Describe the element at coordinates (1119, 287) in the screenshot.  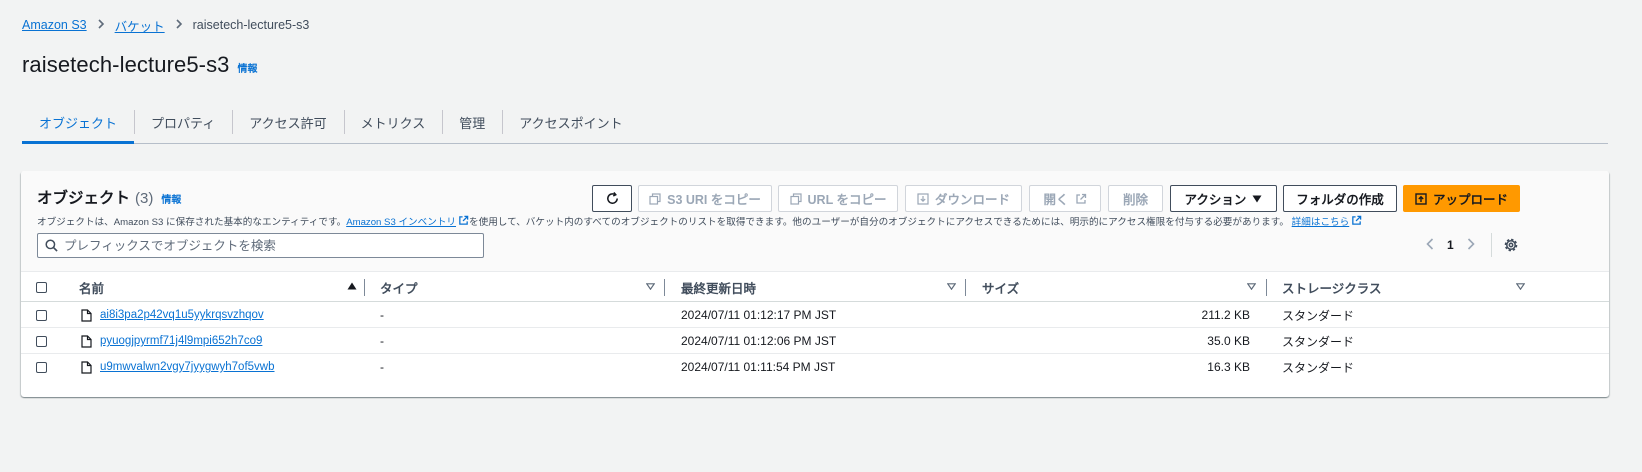
I see `column-header-size: サイズ` at that location.